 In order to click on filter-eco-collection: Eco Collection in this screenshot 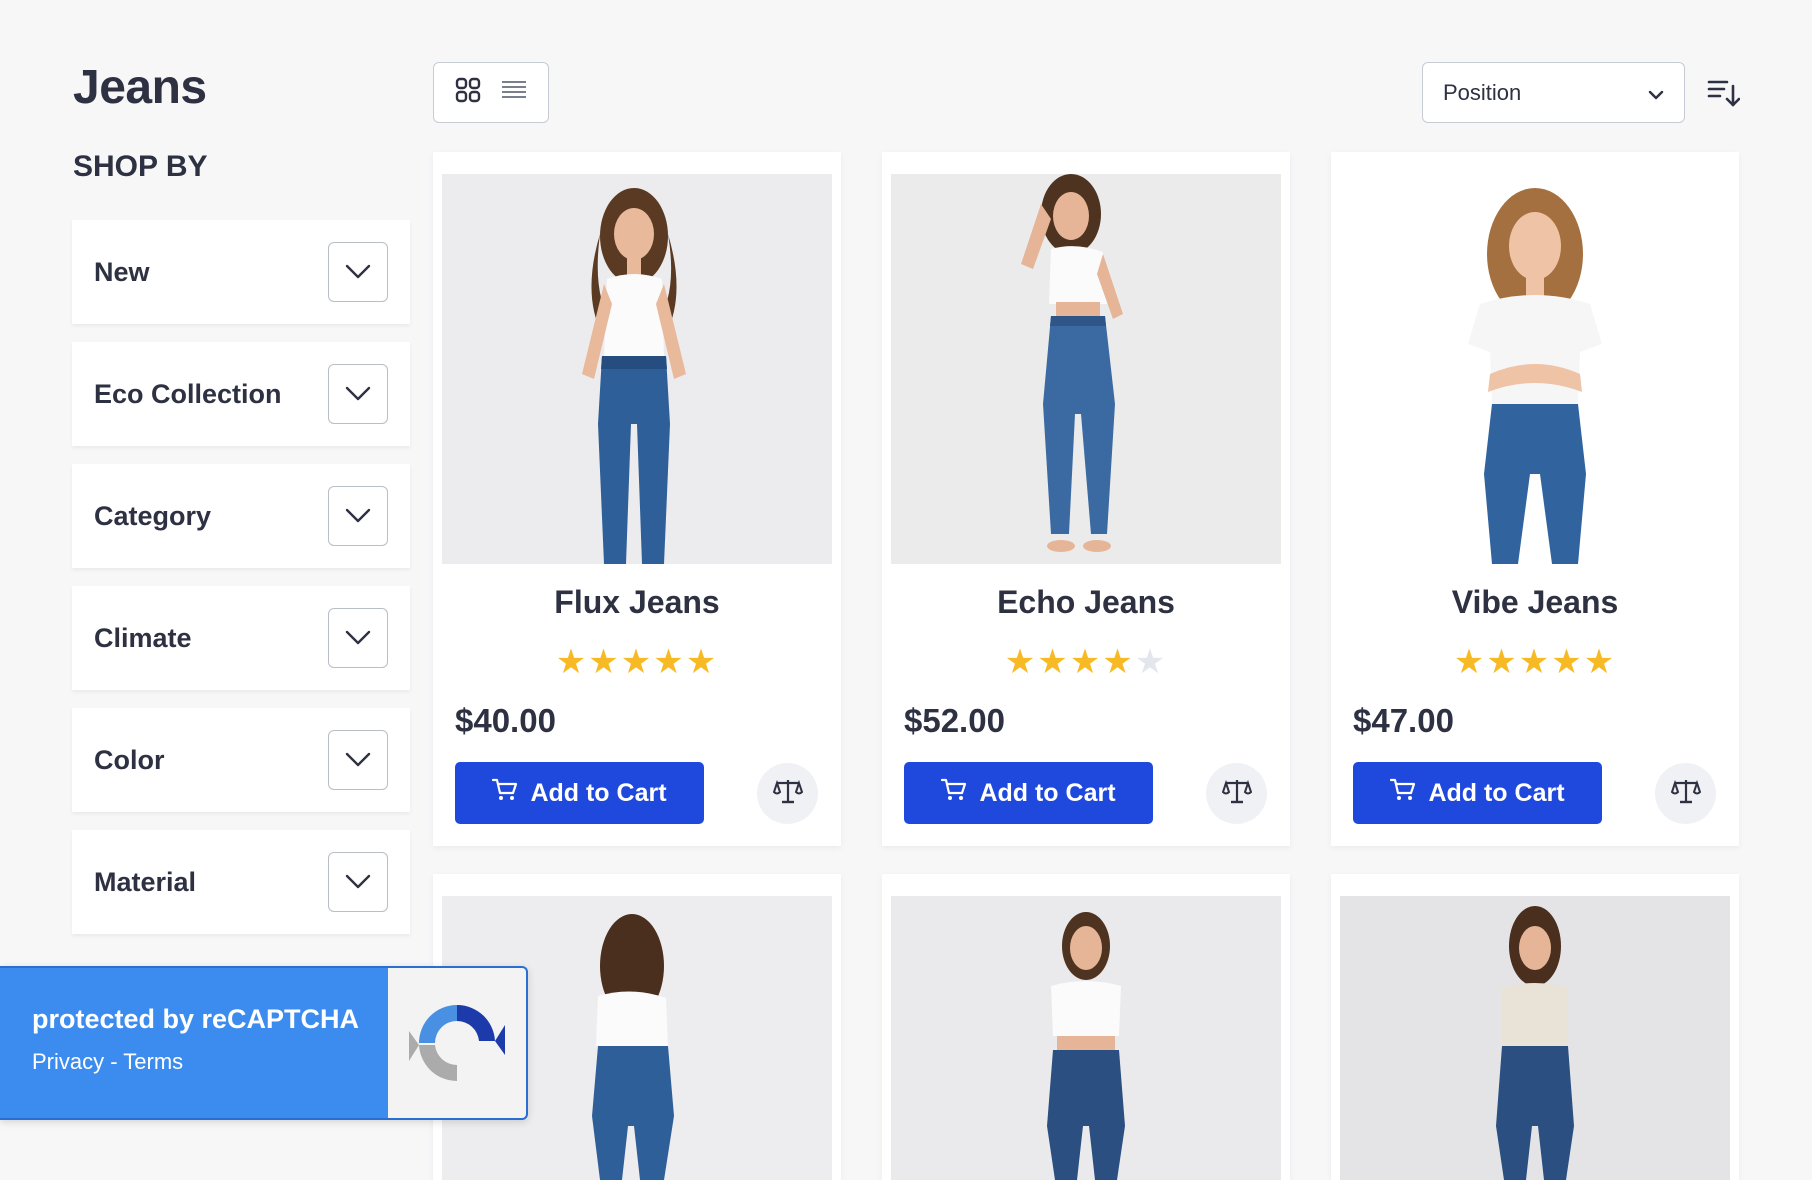, I will do `click(241, 394)`.